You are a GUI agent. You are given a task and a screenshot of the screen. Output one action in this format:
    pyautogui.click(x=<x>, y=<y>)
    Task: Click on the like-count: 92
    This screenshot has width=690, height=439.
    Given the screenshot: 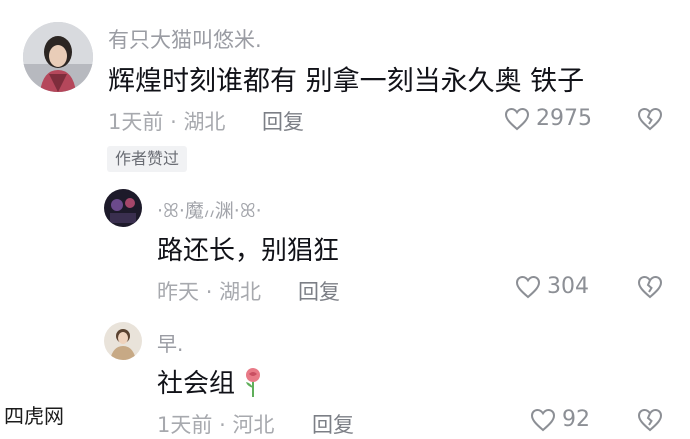 What is the action you would take?
    pyautogui.click(x=576, y=419)
    